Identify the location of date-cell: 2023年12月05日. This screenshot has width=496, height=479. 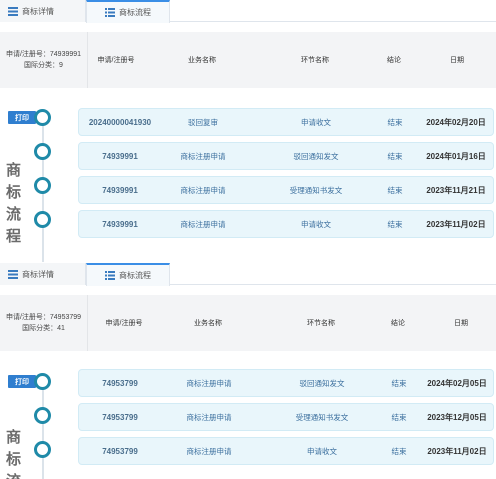
(457, 417).